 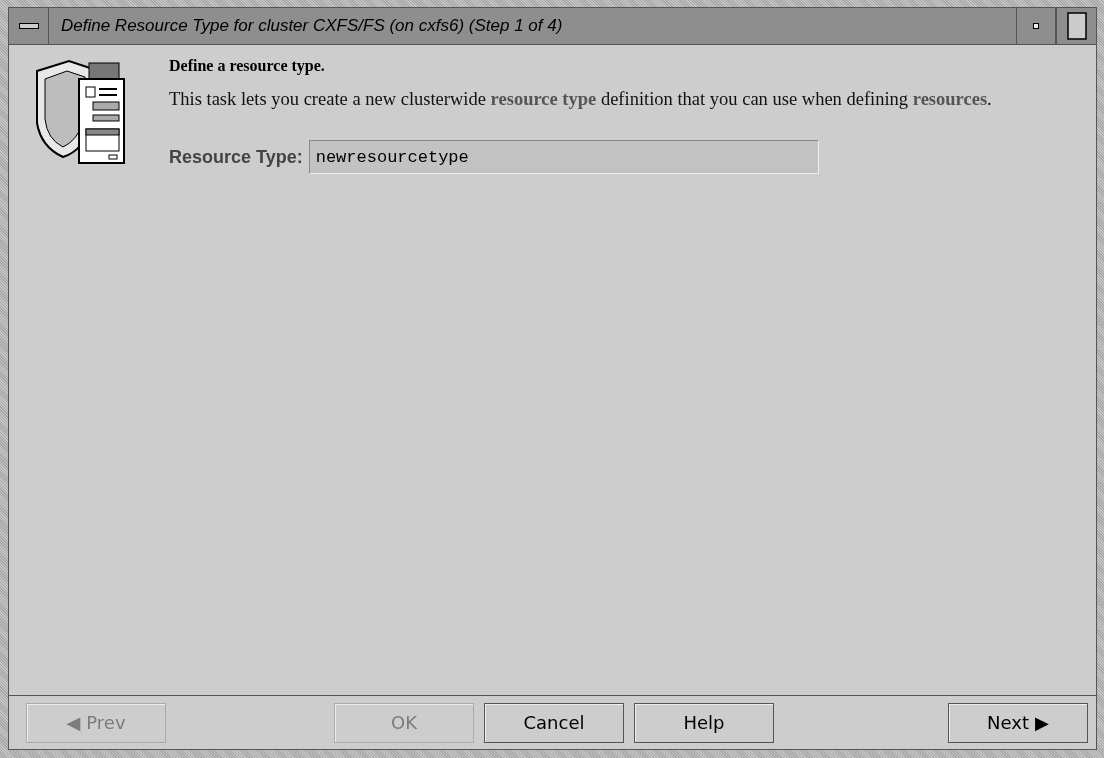 What do you see at coordinates (28, 26) in the screenshot?
I see `dash-icon` at bounding box center [28, 26].